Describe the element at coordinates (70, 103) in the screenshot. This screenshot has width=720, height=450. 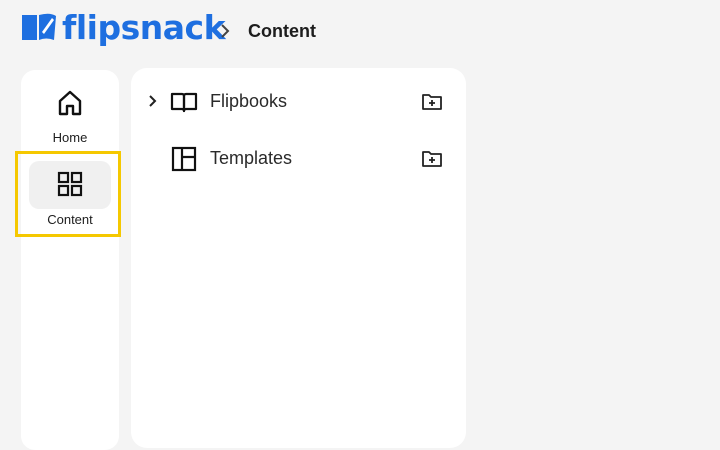
I see `home-icon` at that location.